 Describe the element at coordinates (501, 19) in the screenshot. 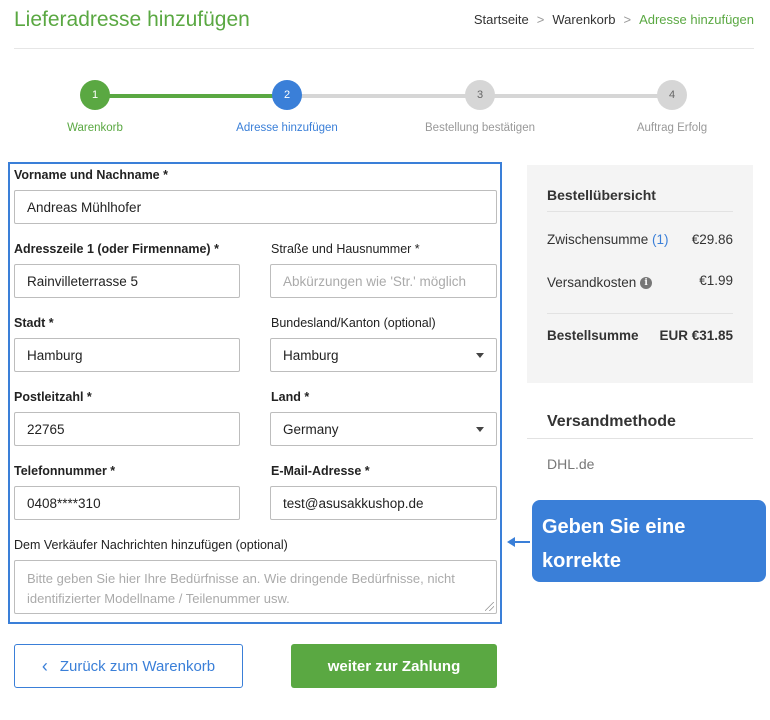

I see `breadcrumb-home: Startseite` at that location.